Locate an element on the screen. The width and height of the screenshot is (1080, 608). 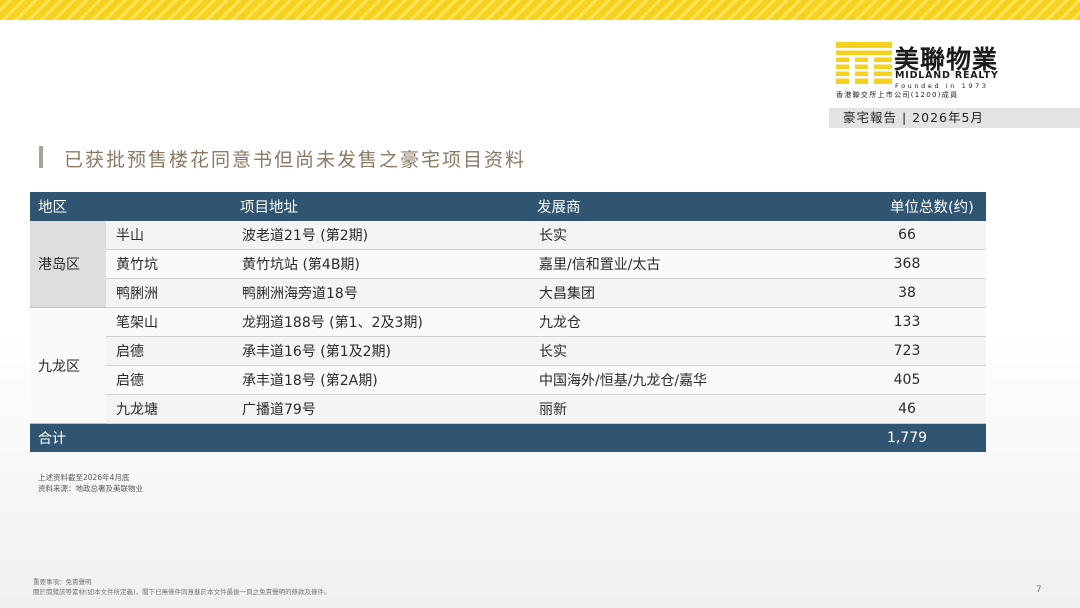
table-row: 港岛区 半山 波老道21号 (第2期) 长实 66 is located at coordinates (508, 264).